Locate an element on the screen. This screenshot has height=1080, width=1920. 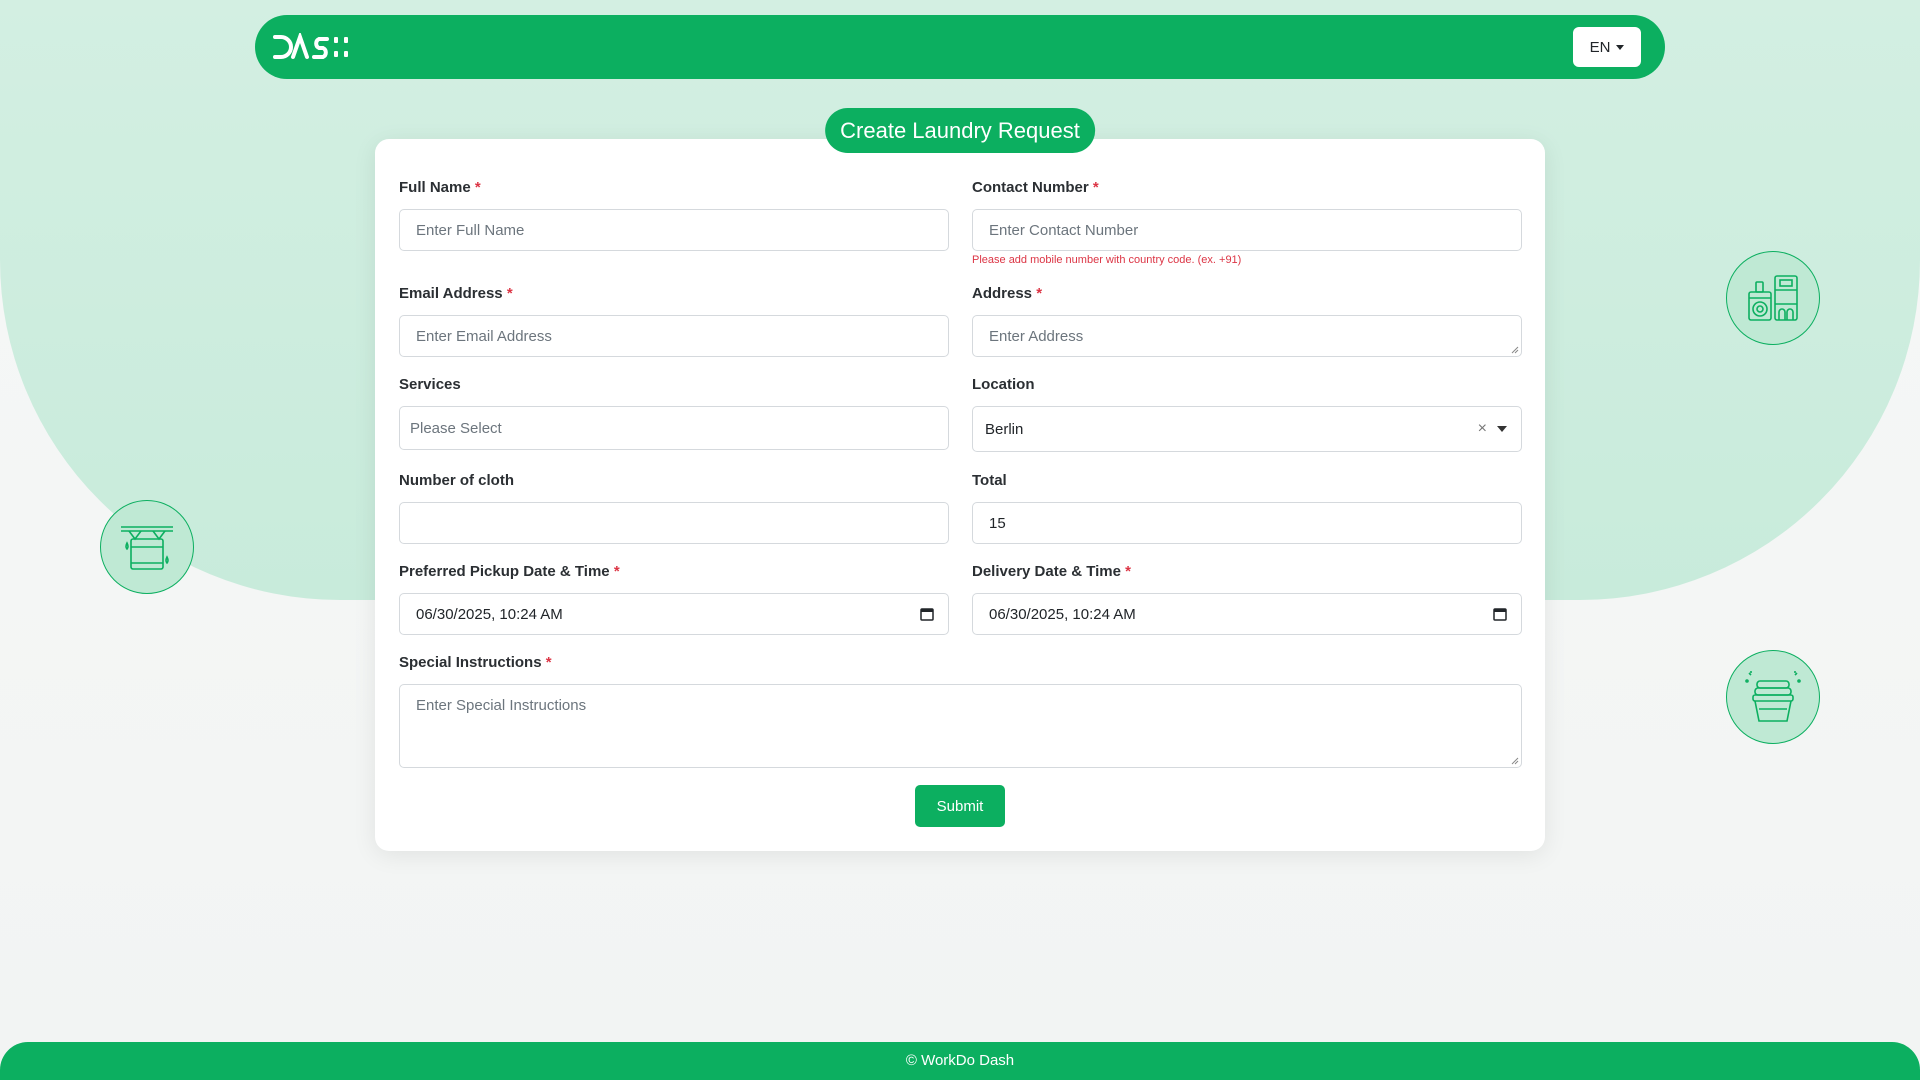
language-dropdown: EN is located at coordinates (1607, 47).